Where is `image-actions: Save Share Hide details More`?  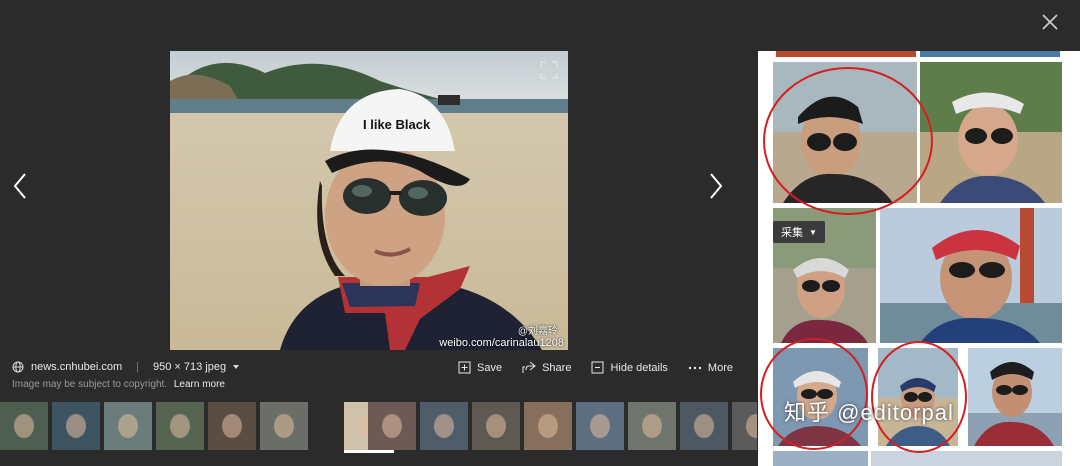
image-actions: Save Share Hide details More is located at coordinates (605, 367).